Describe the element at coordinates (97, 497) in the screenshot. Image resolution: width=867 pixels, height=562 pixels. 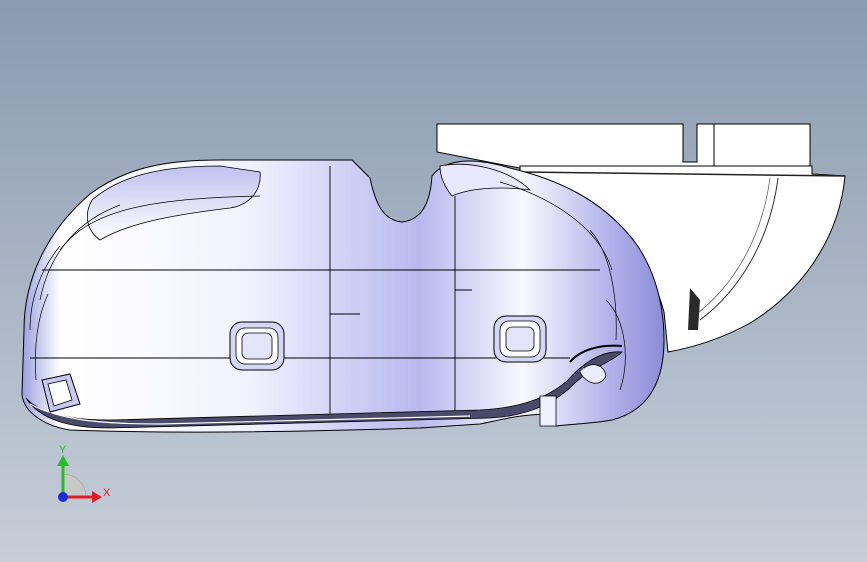
I see `x-axis-arrow` at that location.